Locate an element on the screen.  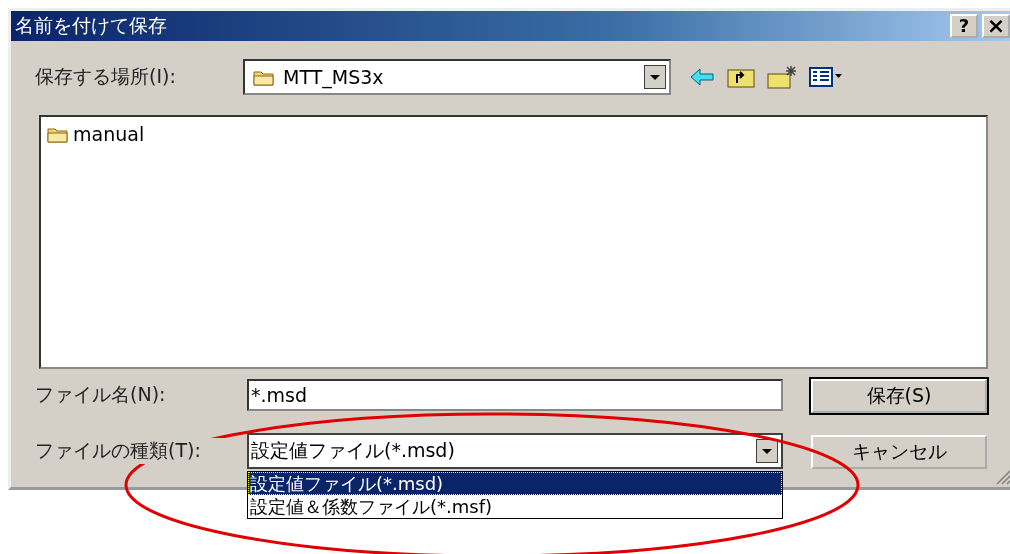
folder-item: manual is located at coordinates (96, 134).